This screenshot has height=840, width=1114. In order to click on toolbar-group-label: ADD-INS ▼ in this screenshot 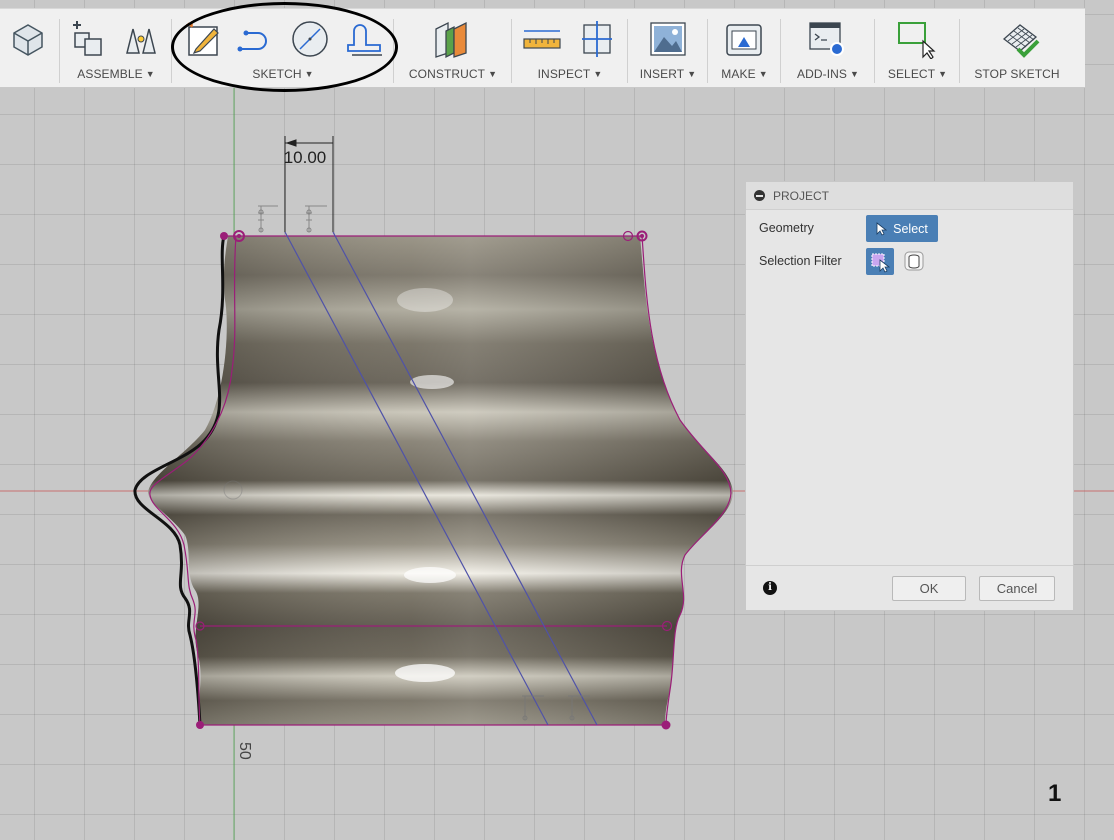, I will do `click(828, 74)`.